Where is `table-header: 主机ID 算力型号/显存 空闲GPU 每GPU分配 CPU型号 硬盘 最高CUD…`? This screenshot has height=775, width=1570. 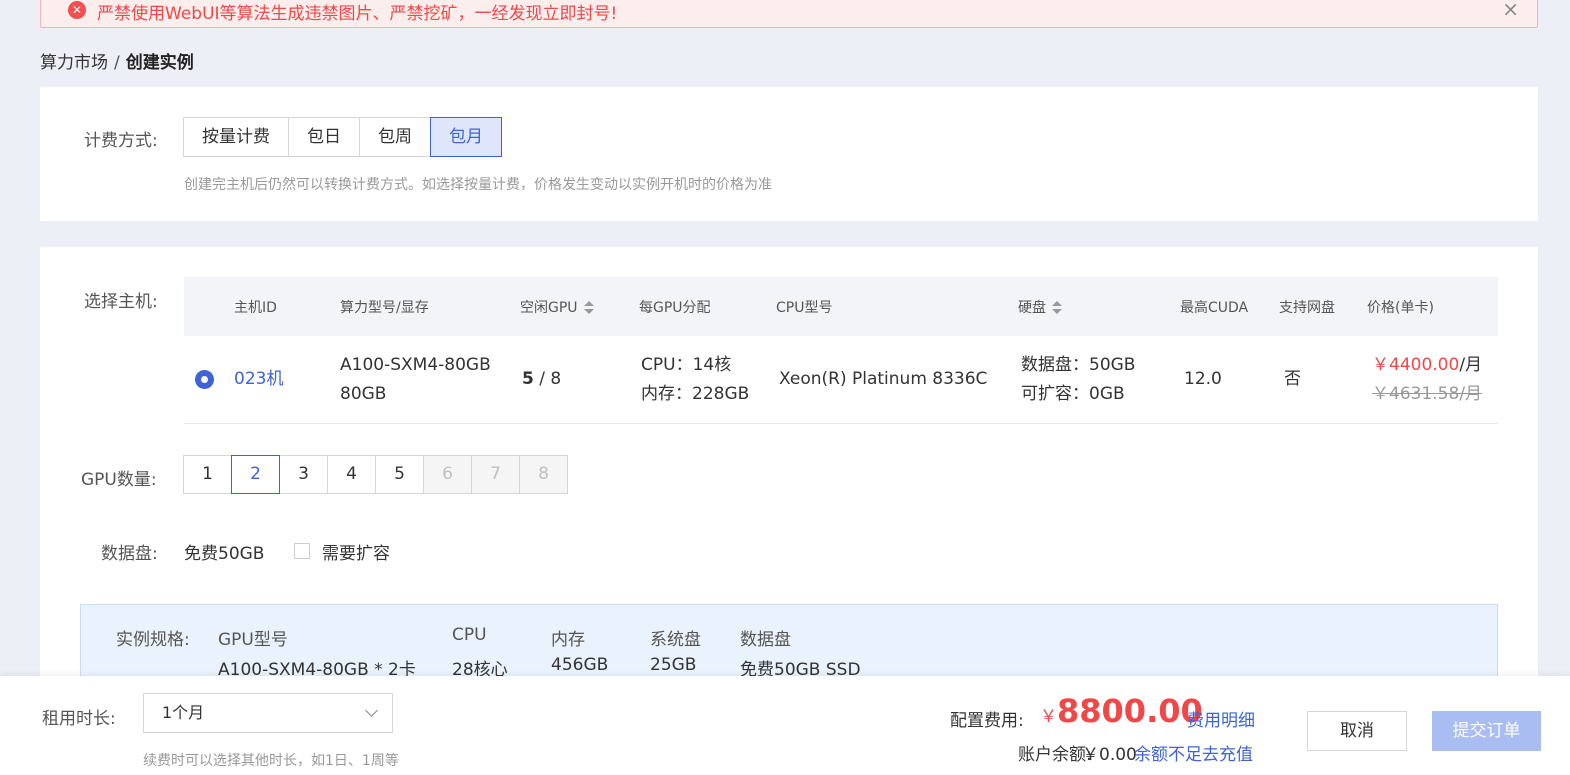
table-header: 主机ID 算力型号/显存 空闲GPU 每GPU分配 CPU型号 硬盘 最高CUD… is located at coordinates (841, 306).